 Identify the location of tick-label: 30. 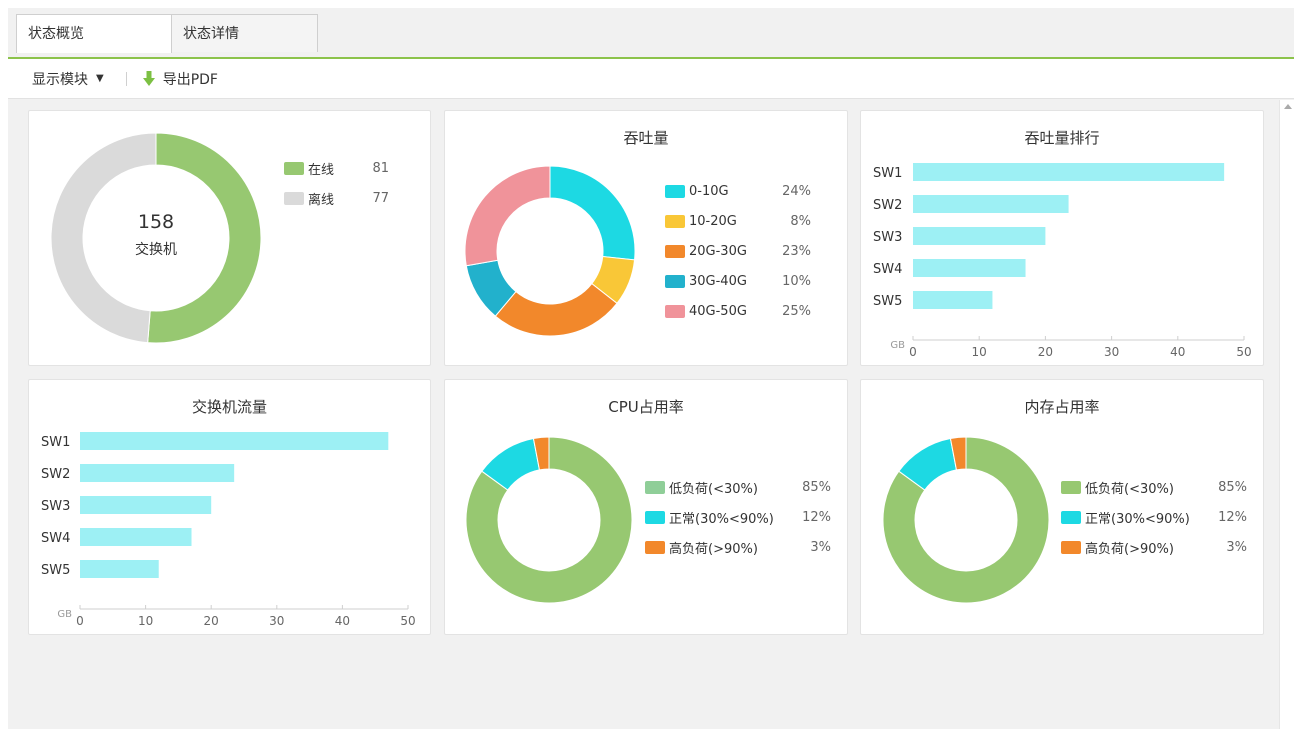
(276, 621).